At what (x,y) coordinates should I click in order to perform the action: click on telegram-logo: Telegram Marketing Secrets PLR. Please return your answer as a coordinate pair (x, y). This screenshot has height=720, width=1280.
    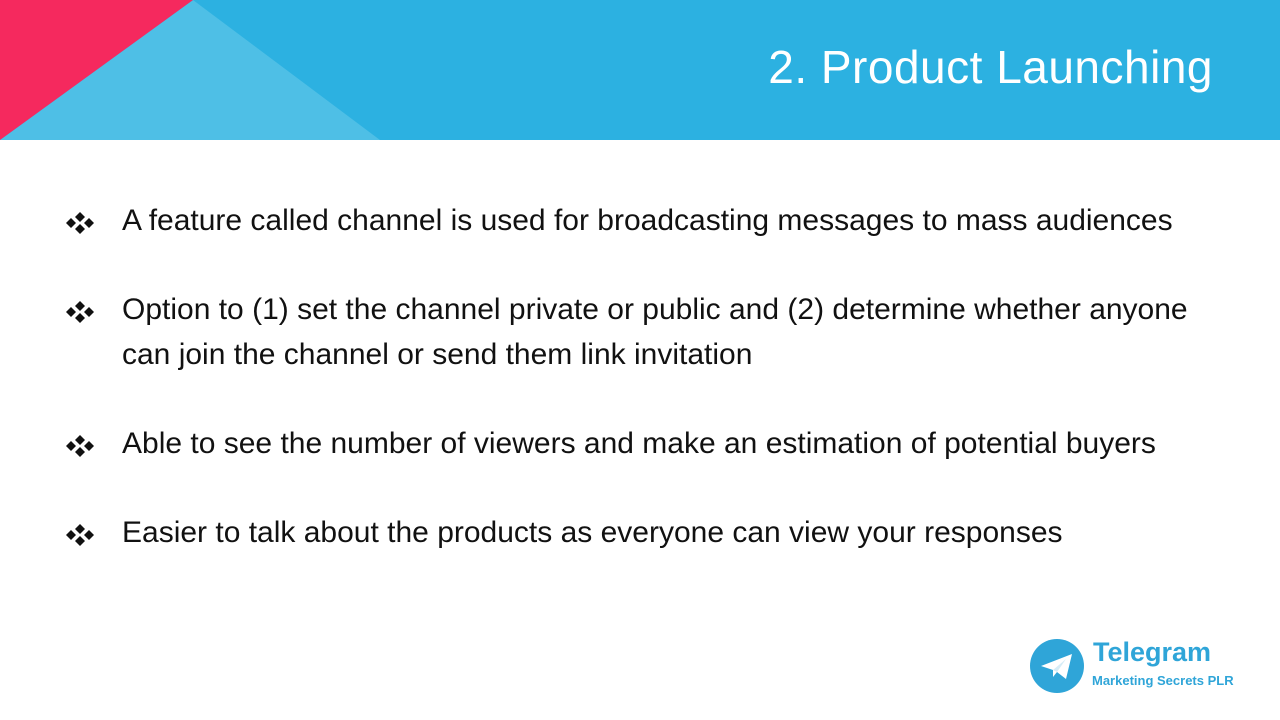
    Looking at the image, I should click on (1135, 666).